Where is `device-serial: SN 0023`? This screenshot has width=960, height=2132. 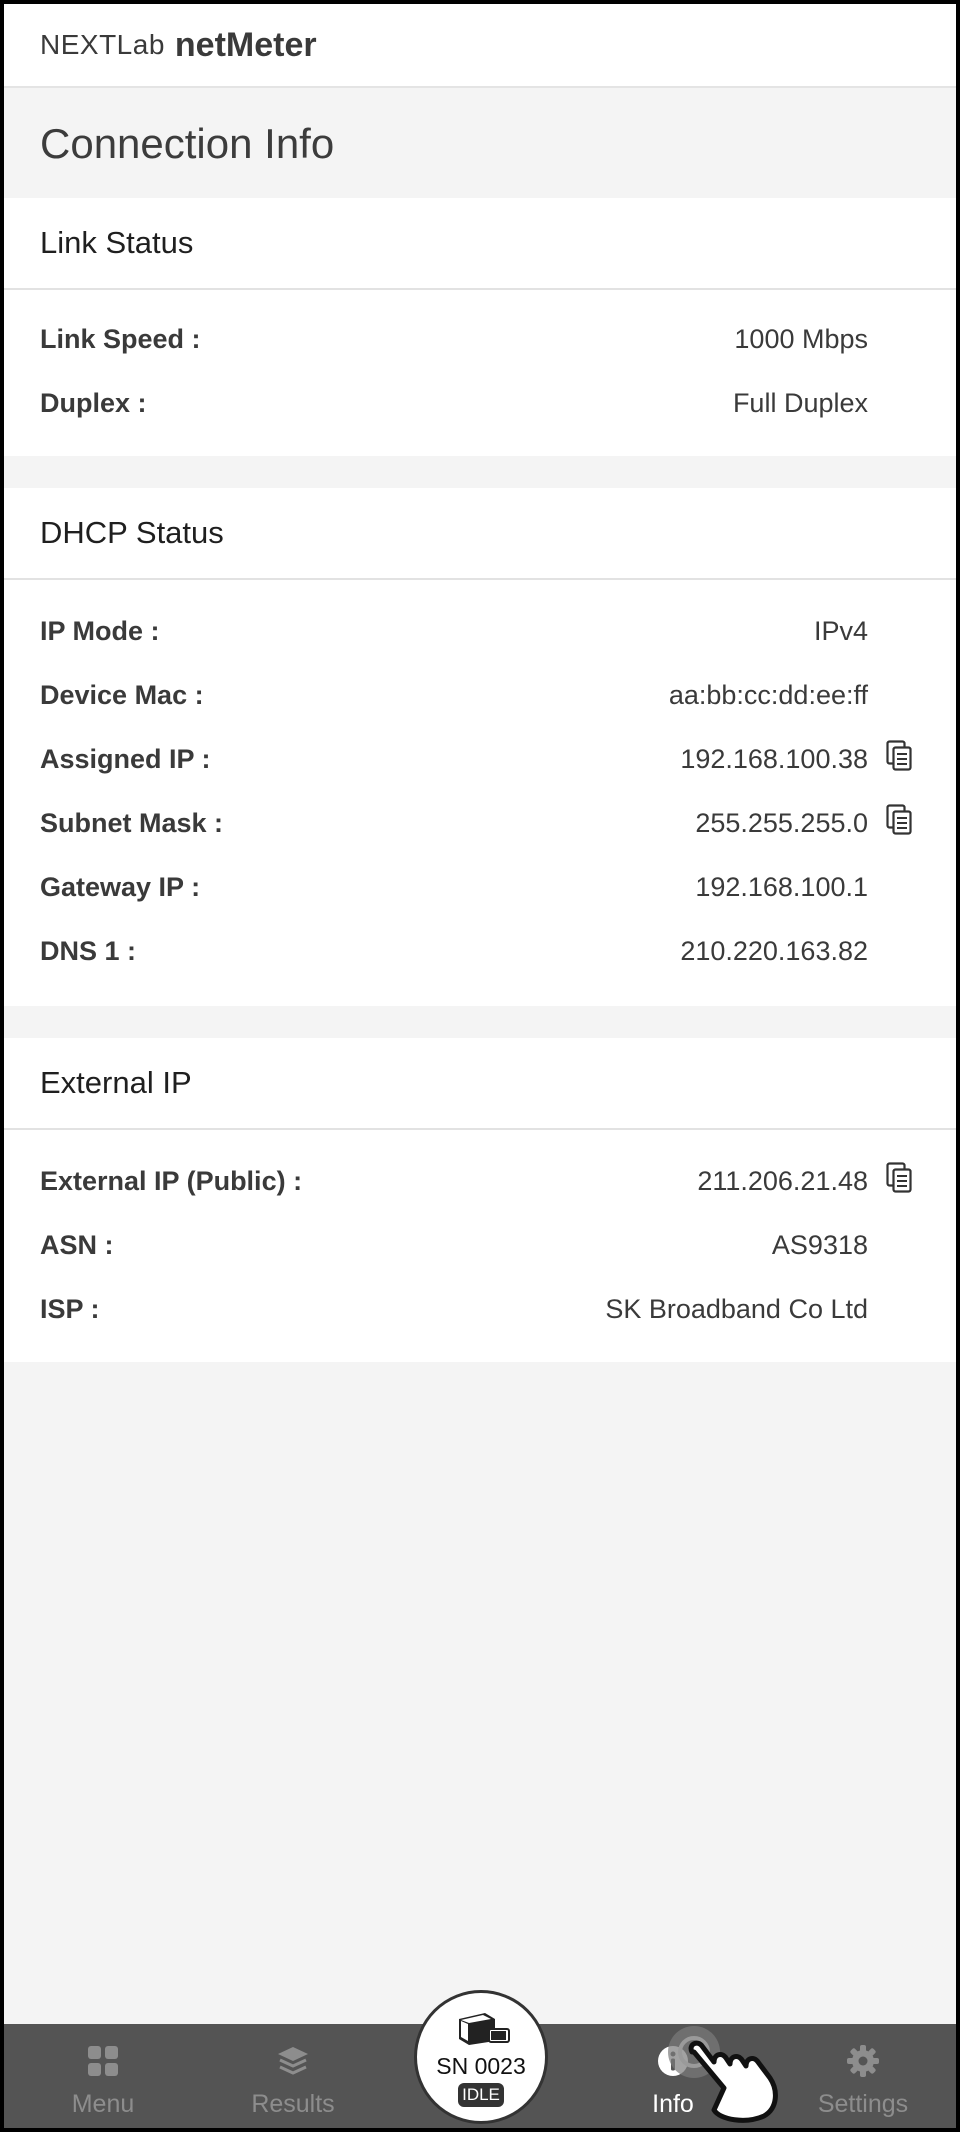
device-serial: SN 0023 is located at coordinates (481, 2066).